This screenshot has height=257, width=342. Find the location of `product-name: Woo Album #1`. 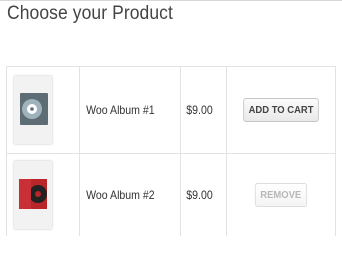

product-name: Woo Album #1 is located at coordinates (124, 110).